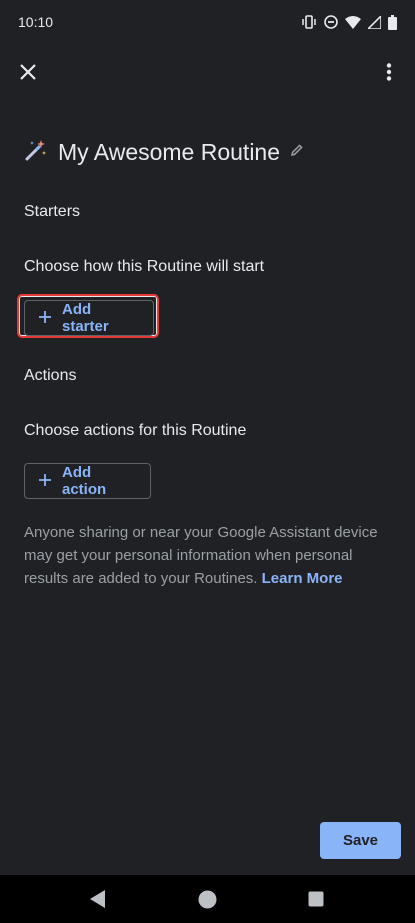  I want to click on routine-title: My Awesome Routine, so click(169, 151).